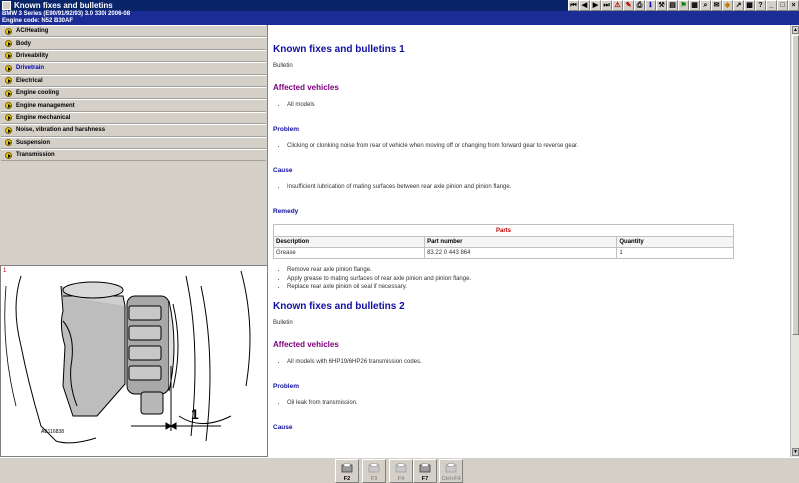 Image resolution: width=799 pixels, height=483 pixels. I want to click on engine-code: Engine code: N52 B30AF, so click(38, 21).